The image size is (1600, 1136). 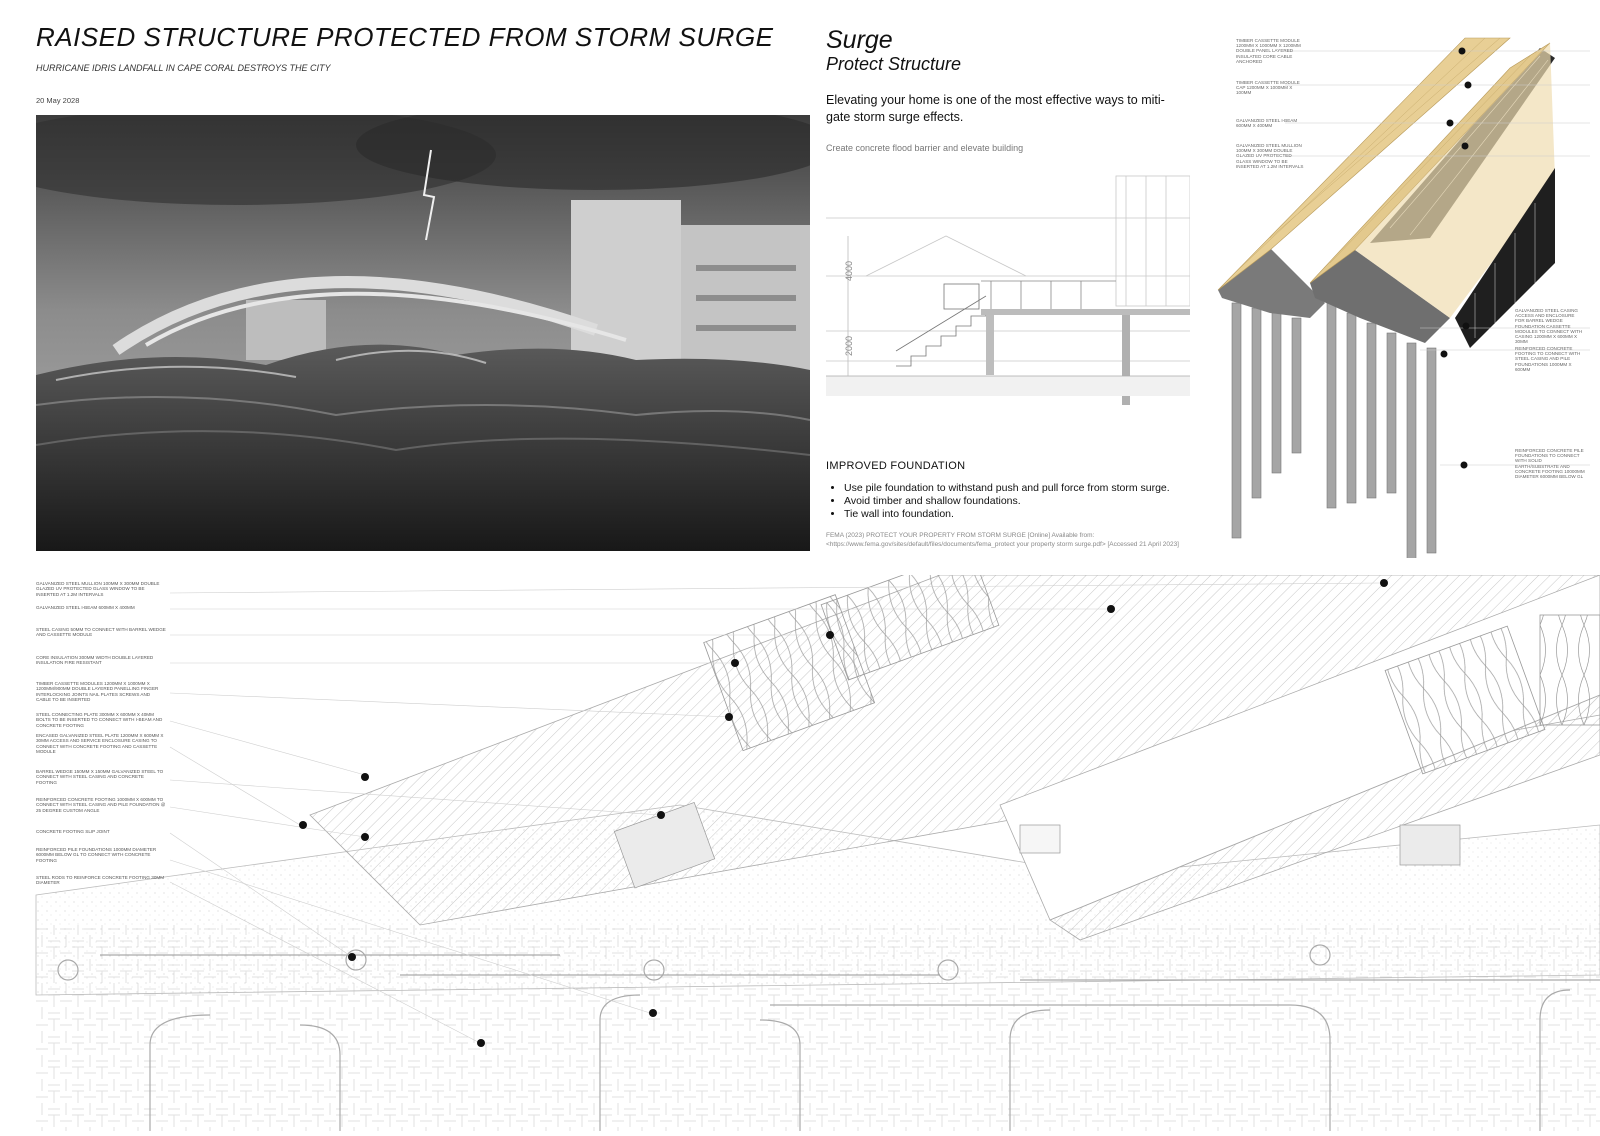 What do you see at coordinates (859, 40) in the screenshot?
I see `section-heading: Surge` at bounding box center [859, 40].